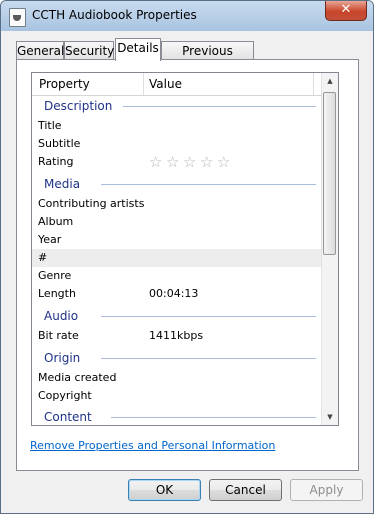  What do you see at coordinates (177, 396) in the screenshot?
I see `list-item-copyright: Copyright` at bounding box center [177, 396].